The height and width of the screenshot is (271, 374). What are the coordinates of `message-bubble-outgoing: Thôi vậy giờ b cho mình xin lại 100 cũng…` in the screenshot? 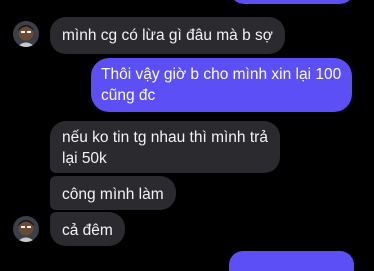 It's located at (221, 85).